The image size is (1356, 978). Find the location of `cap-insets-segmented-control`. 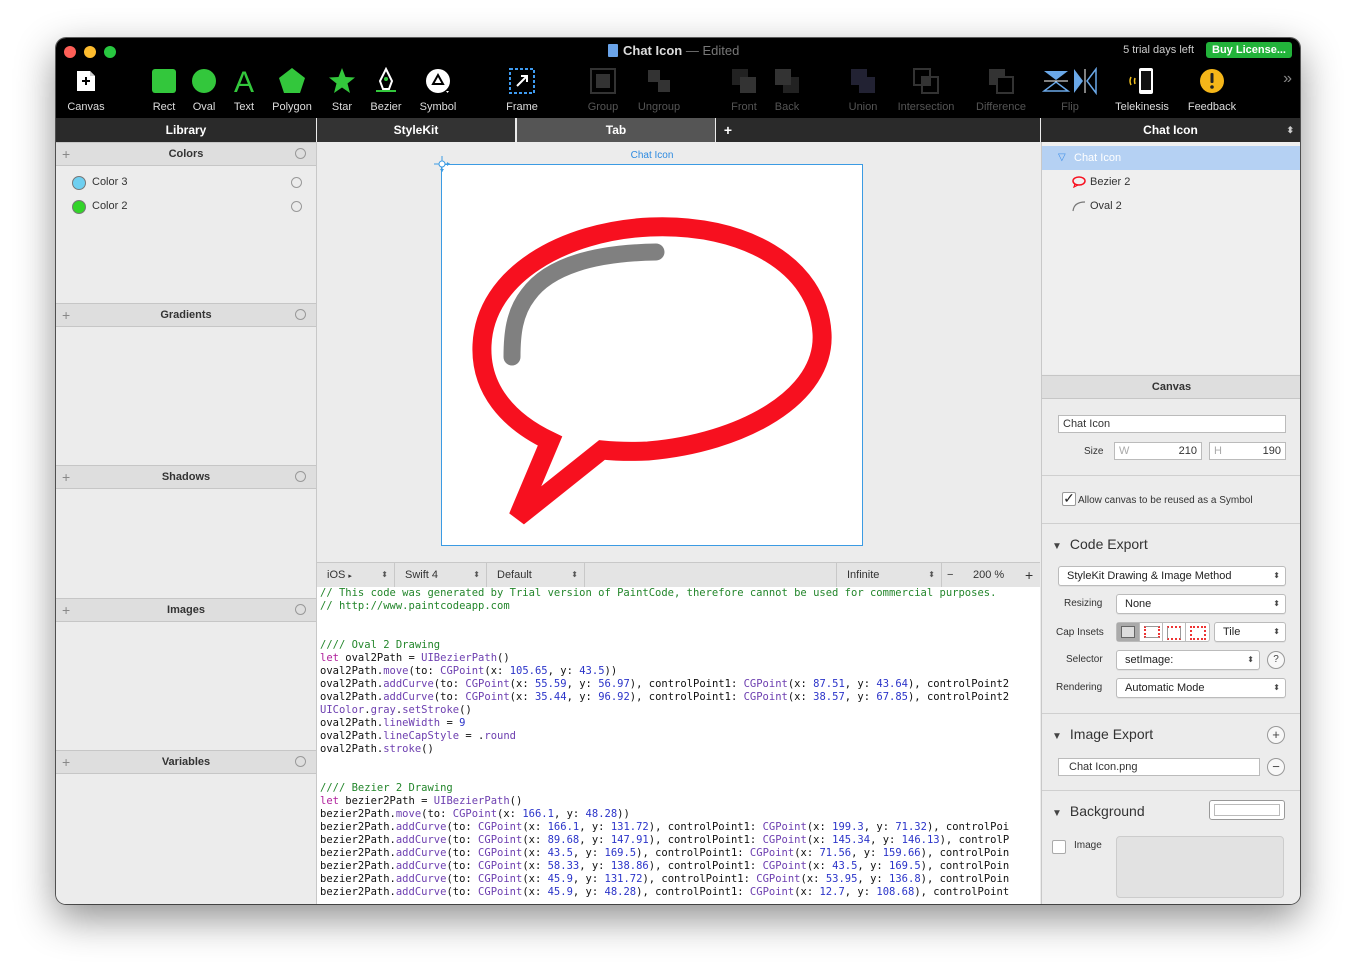

cap-insets-segmented-control is located at coordinates (1163, 632).